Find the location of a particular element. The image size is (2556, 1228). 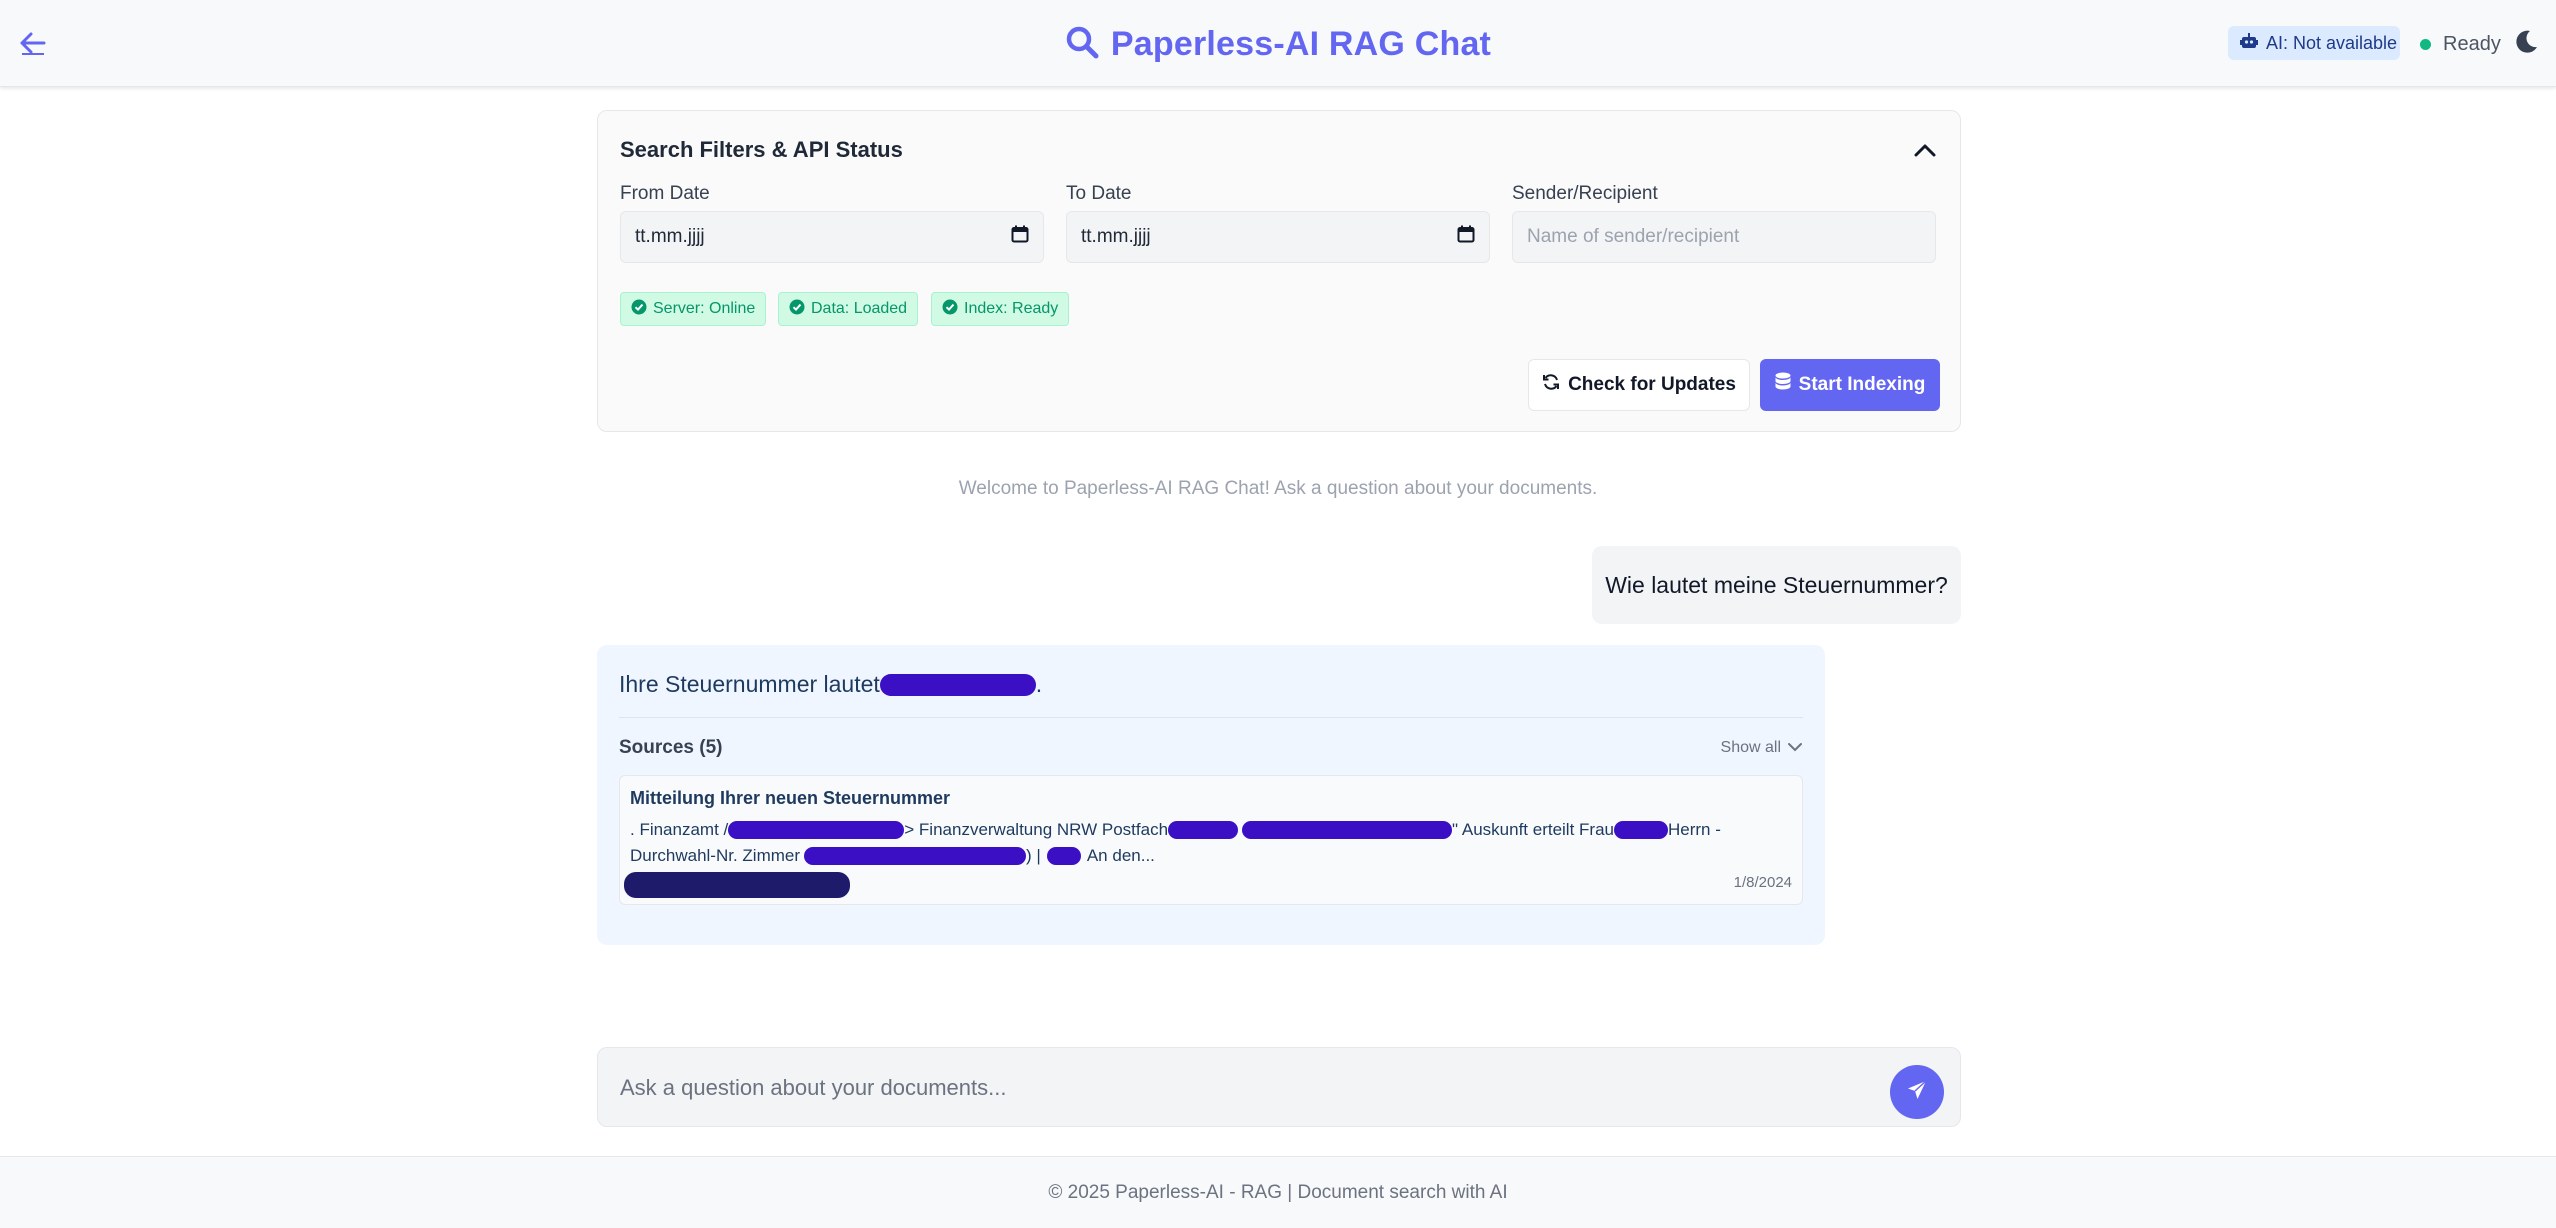

check-updates-label: Check for Updates is located at coordinates (1652, 384).